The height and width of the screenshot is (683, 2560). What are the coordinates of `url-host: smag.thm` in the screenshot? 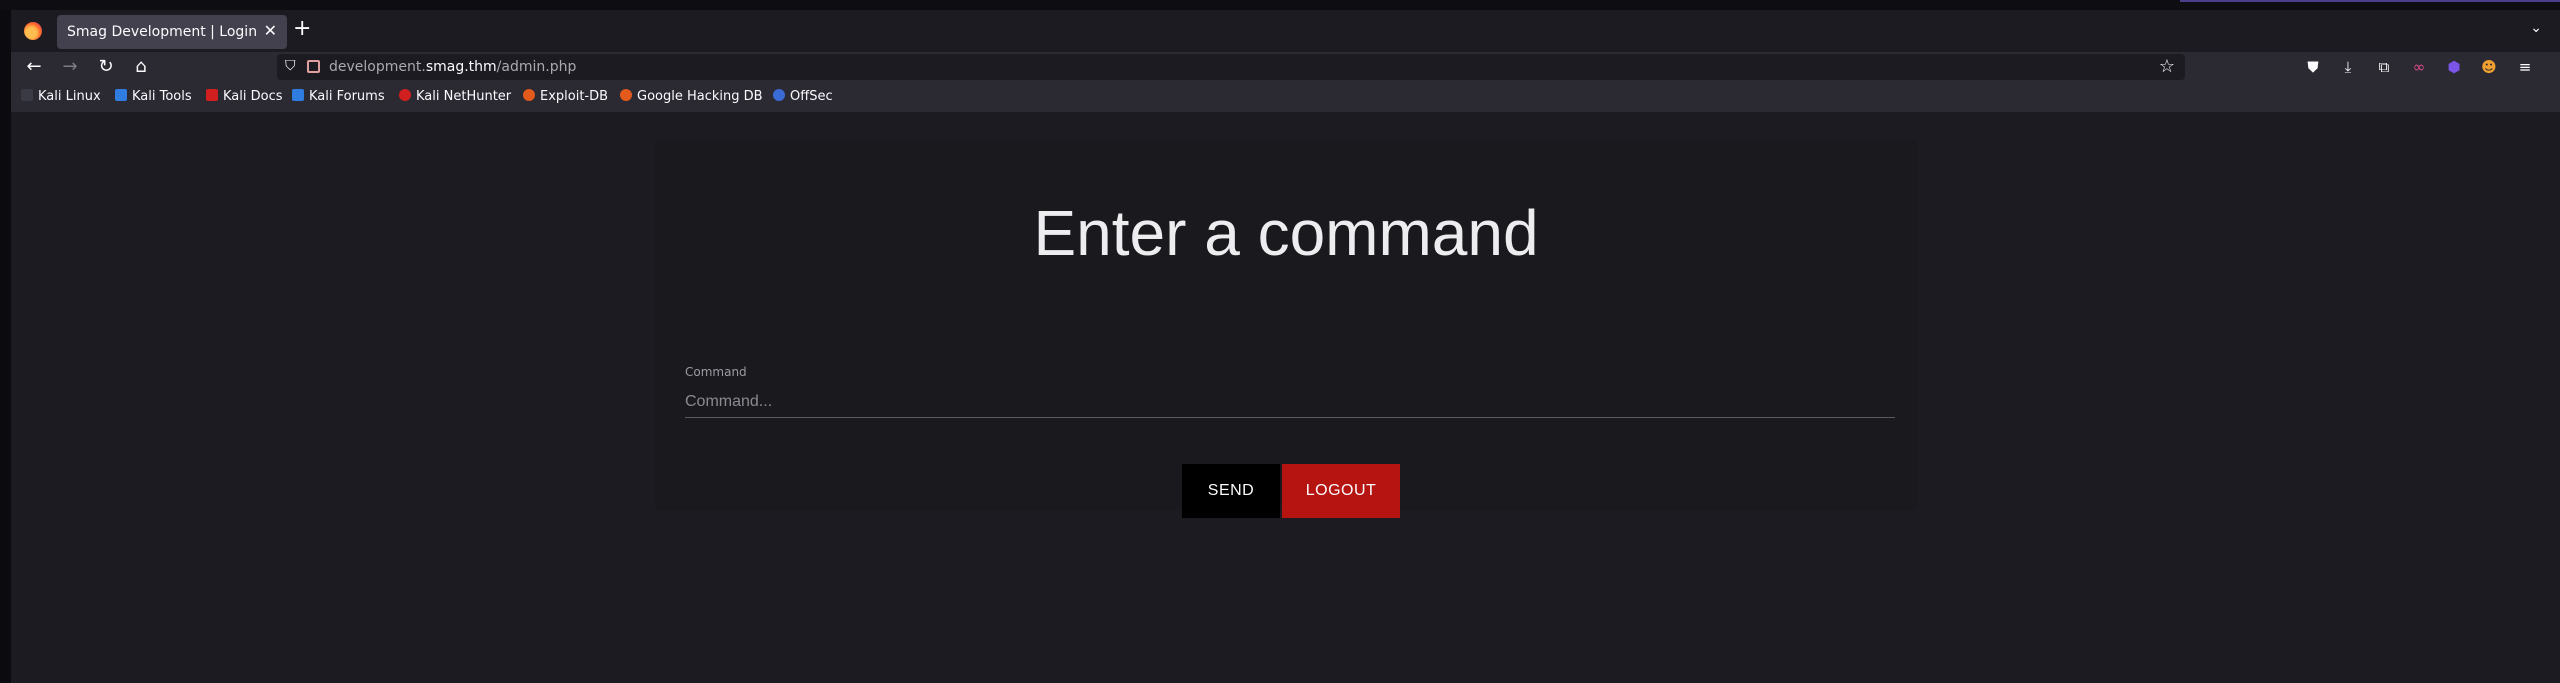 It's located at (461, 67).